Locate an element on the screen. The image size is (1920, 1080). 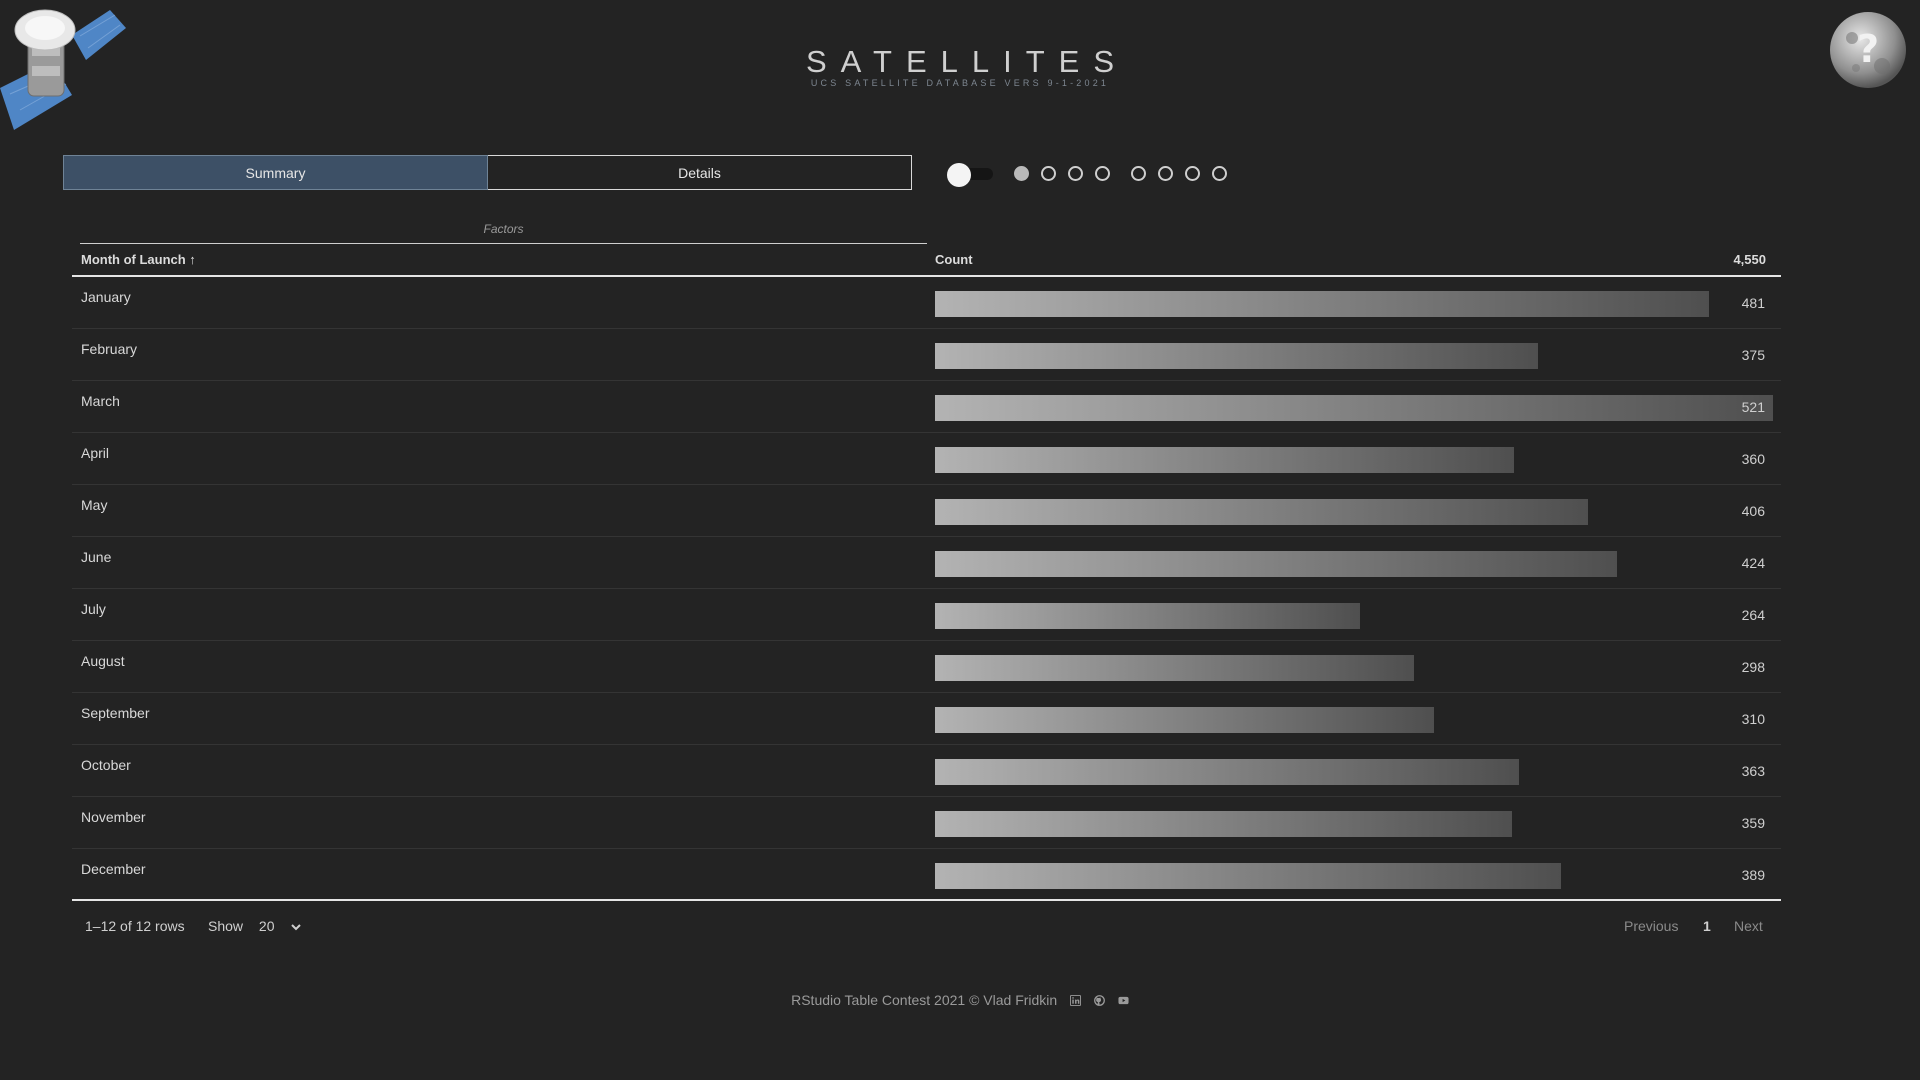
toggle-knob is located at coordinates (959, 175).